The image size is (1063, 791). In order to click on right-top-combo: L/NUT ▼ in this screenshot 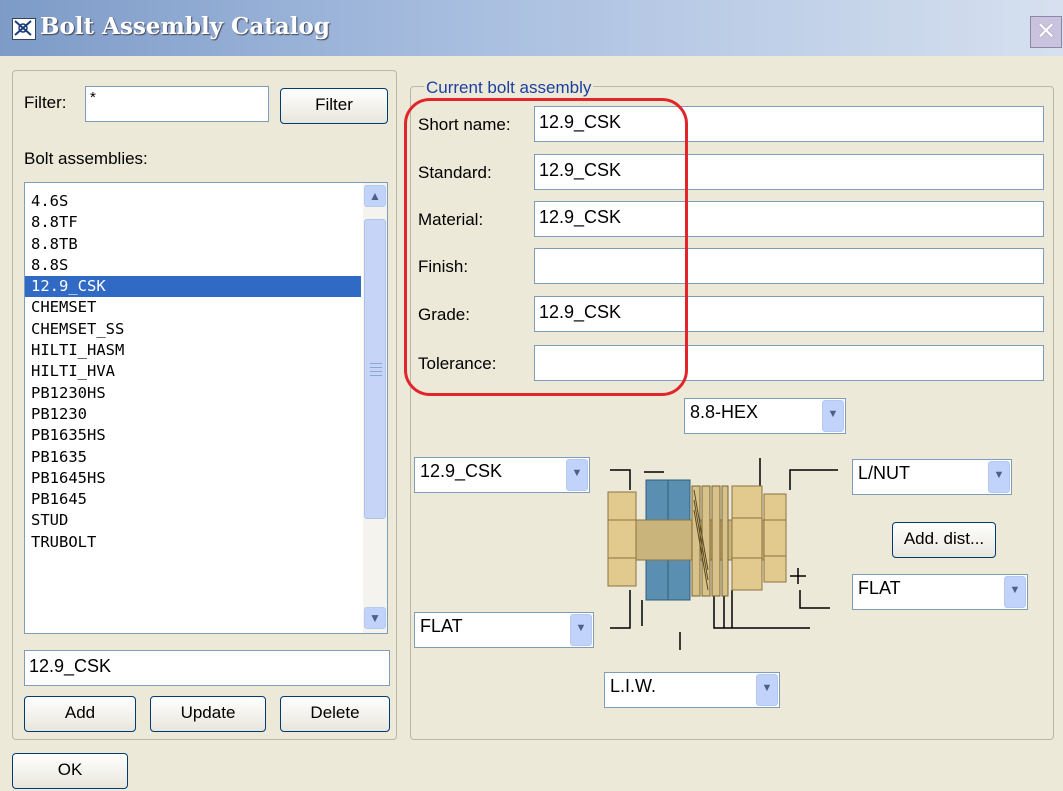, I will do `click(932, 477)`.